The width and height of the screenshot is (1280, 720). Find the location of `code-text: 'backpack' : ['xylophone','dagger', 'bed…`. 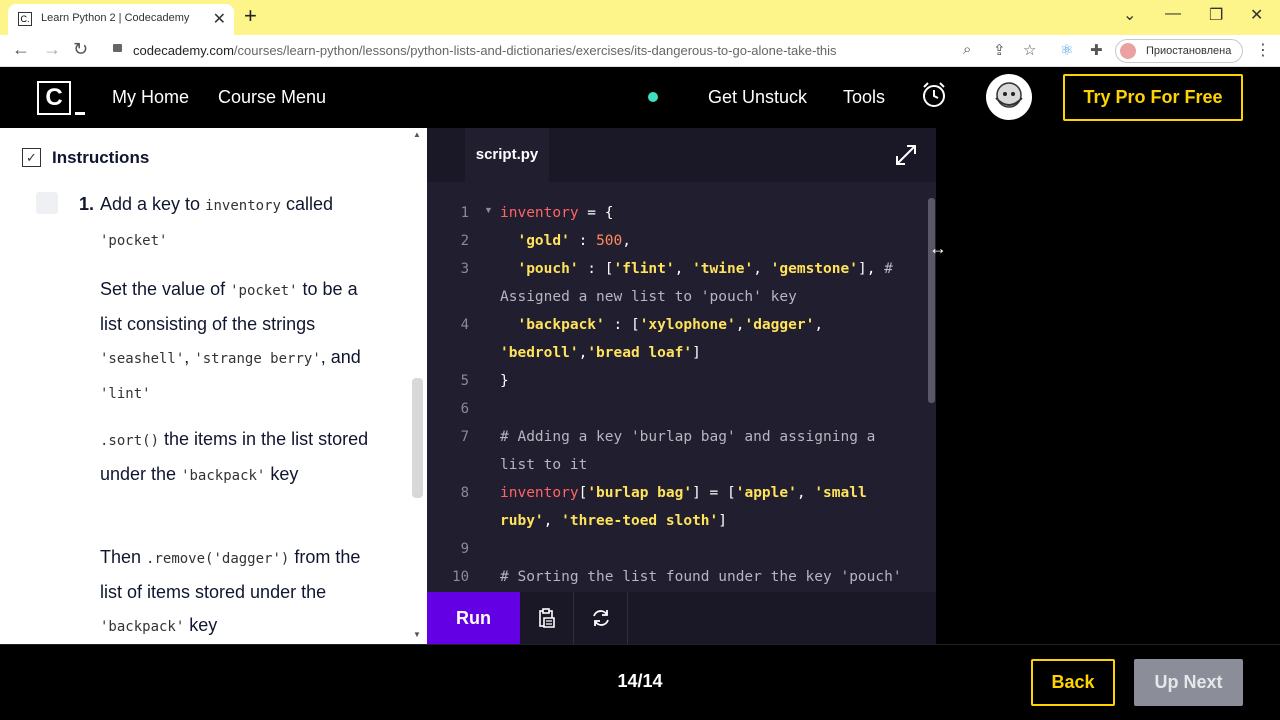

code-text: 'backpack' : ['xylophone','dagger', 'bed… is located at coordinates (705, 339).